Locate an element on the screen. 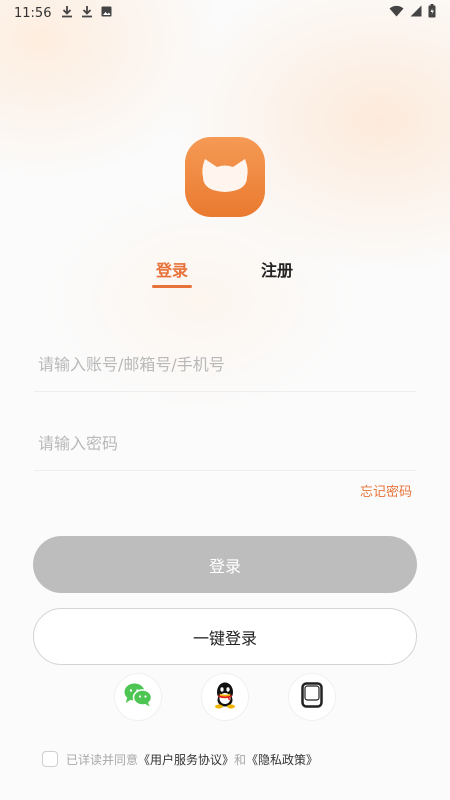  privacy-policy-link: 《隐私政策》 is located at coordinates (282, 759).